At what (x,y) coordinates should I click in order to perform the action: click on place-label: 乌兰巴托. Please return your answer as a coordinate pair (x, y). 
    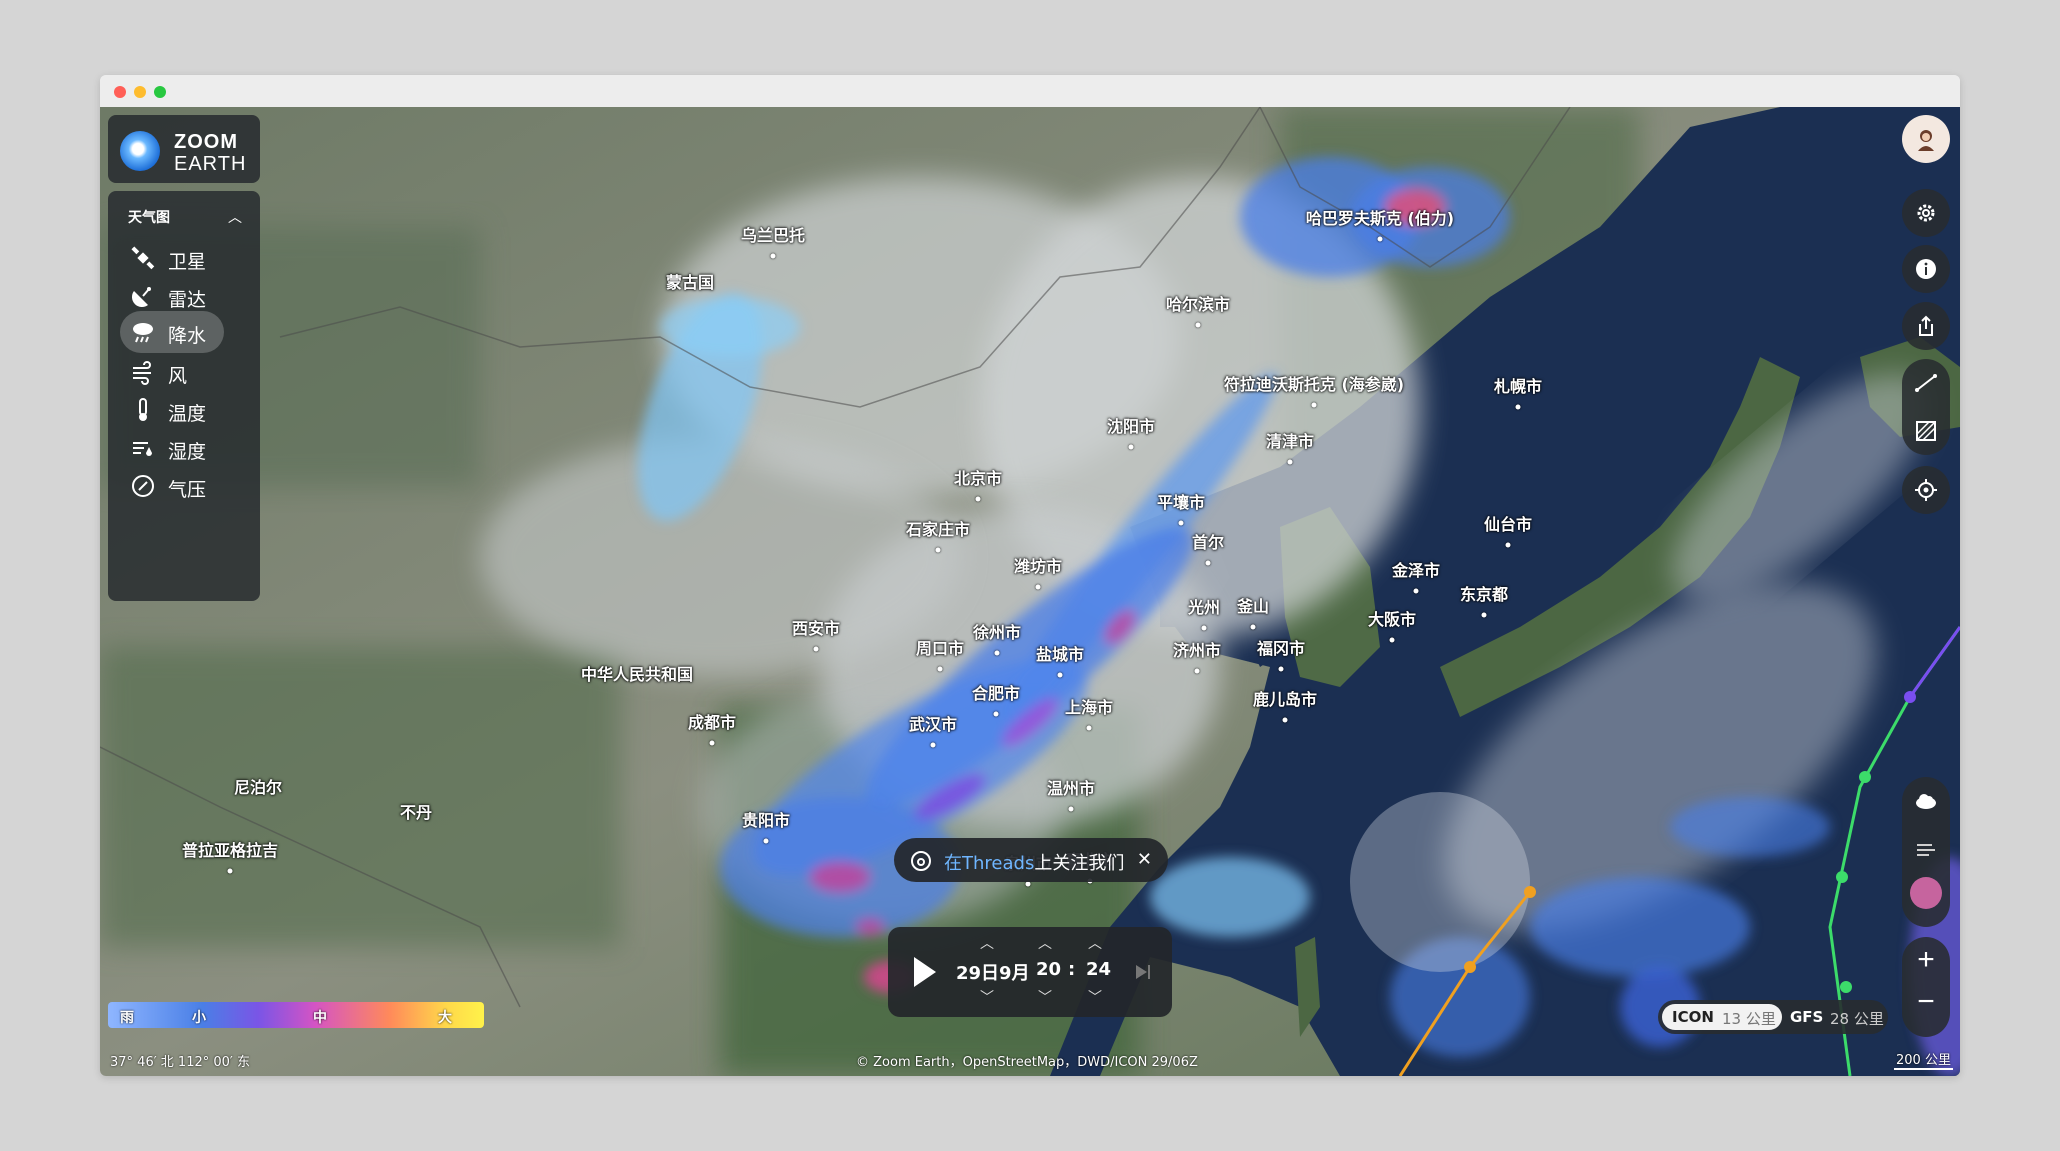
    Looking at the image, I should click on (773, 234).